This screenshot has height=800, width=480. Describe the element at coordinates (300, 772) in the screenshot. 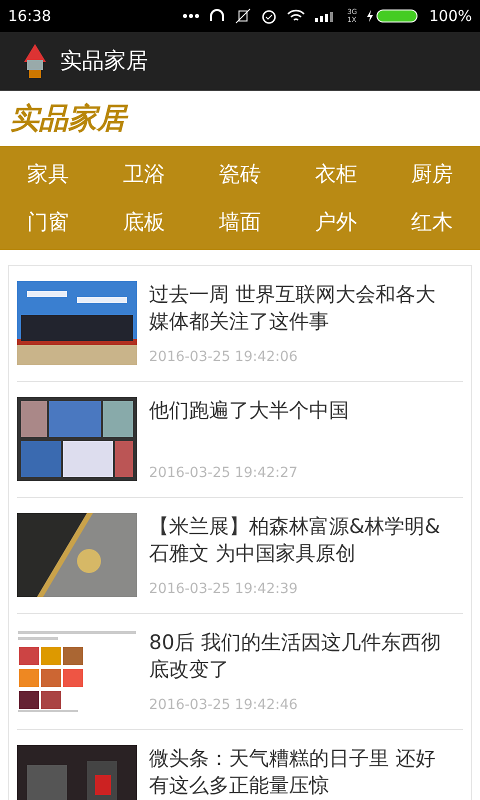

I see `article-title: 微头条：天气糟糕的日子里 还好有这么多正能量压惊` at that location.